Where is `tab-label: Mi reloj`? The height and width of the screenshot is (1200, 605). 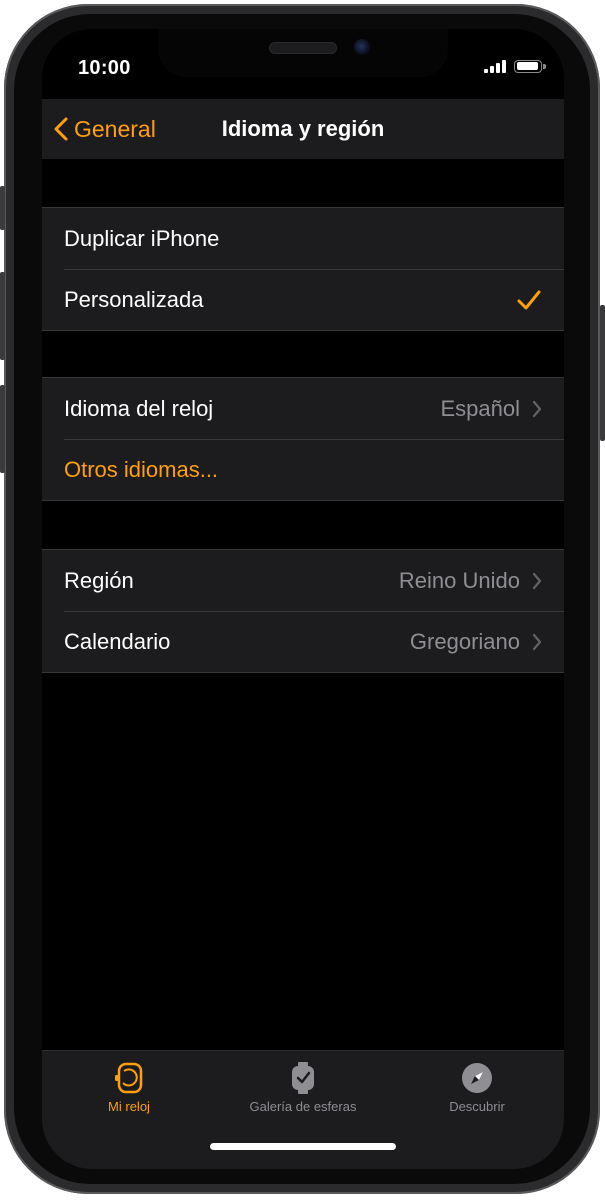 tab-label: Mi reloj is located at coordinates (129, 1106).